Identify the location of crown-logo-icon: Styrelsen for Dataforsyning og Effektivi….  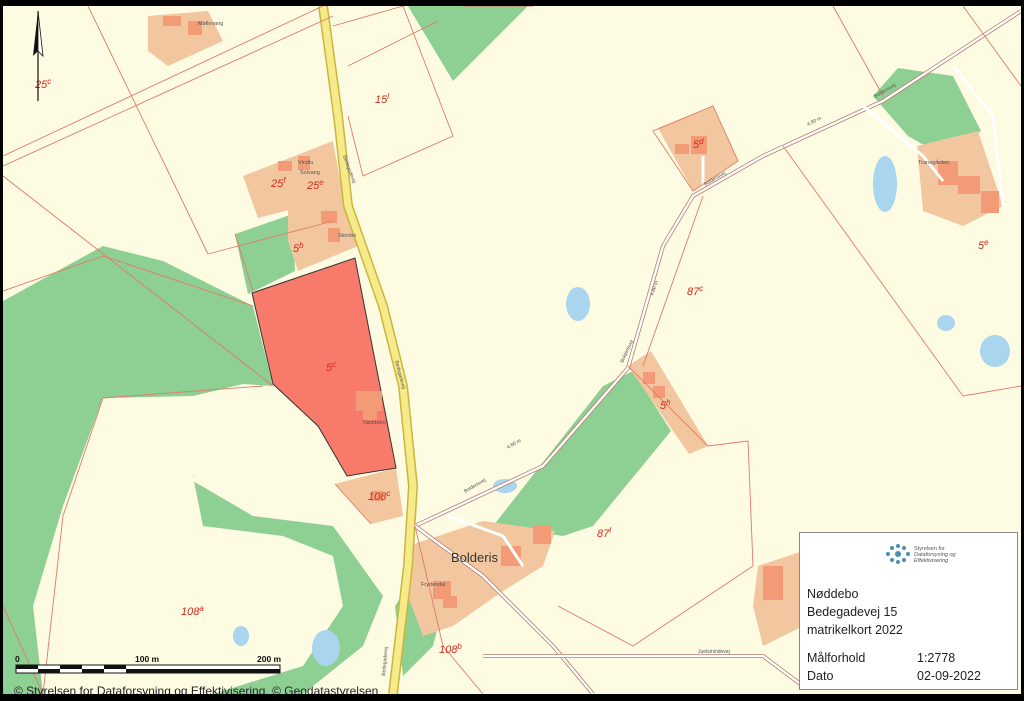
(921, 554).